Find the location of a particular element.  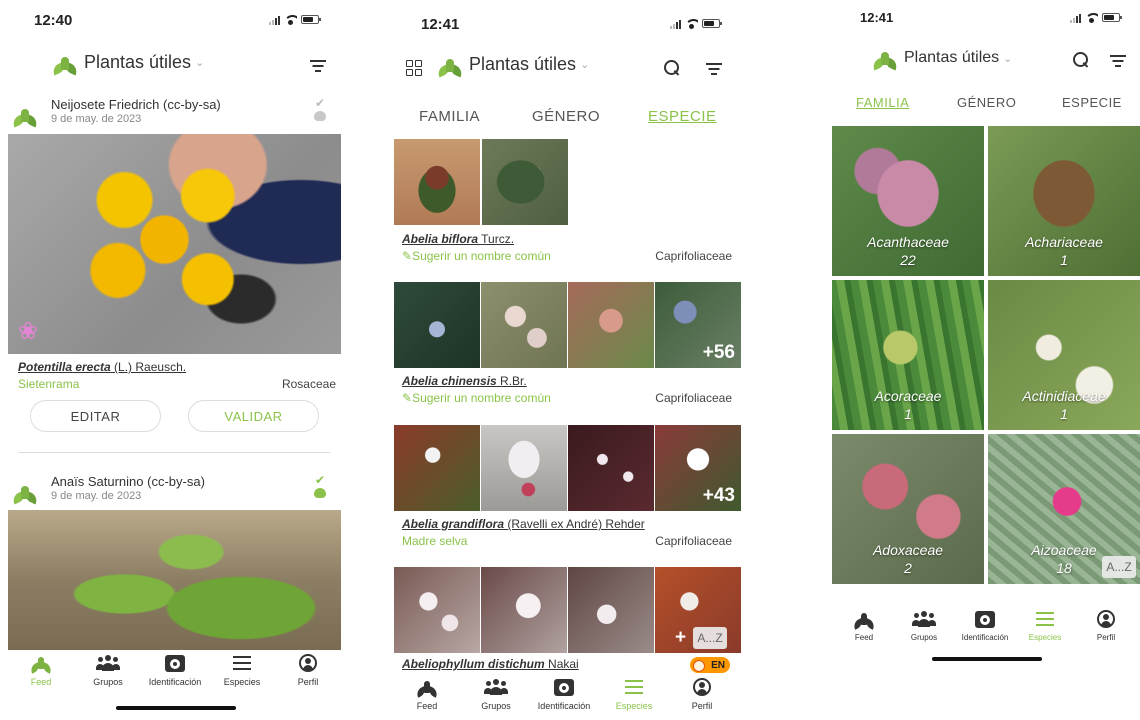

family-tile: Acanthaceae 22 is located at coordinates (908, 201).